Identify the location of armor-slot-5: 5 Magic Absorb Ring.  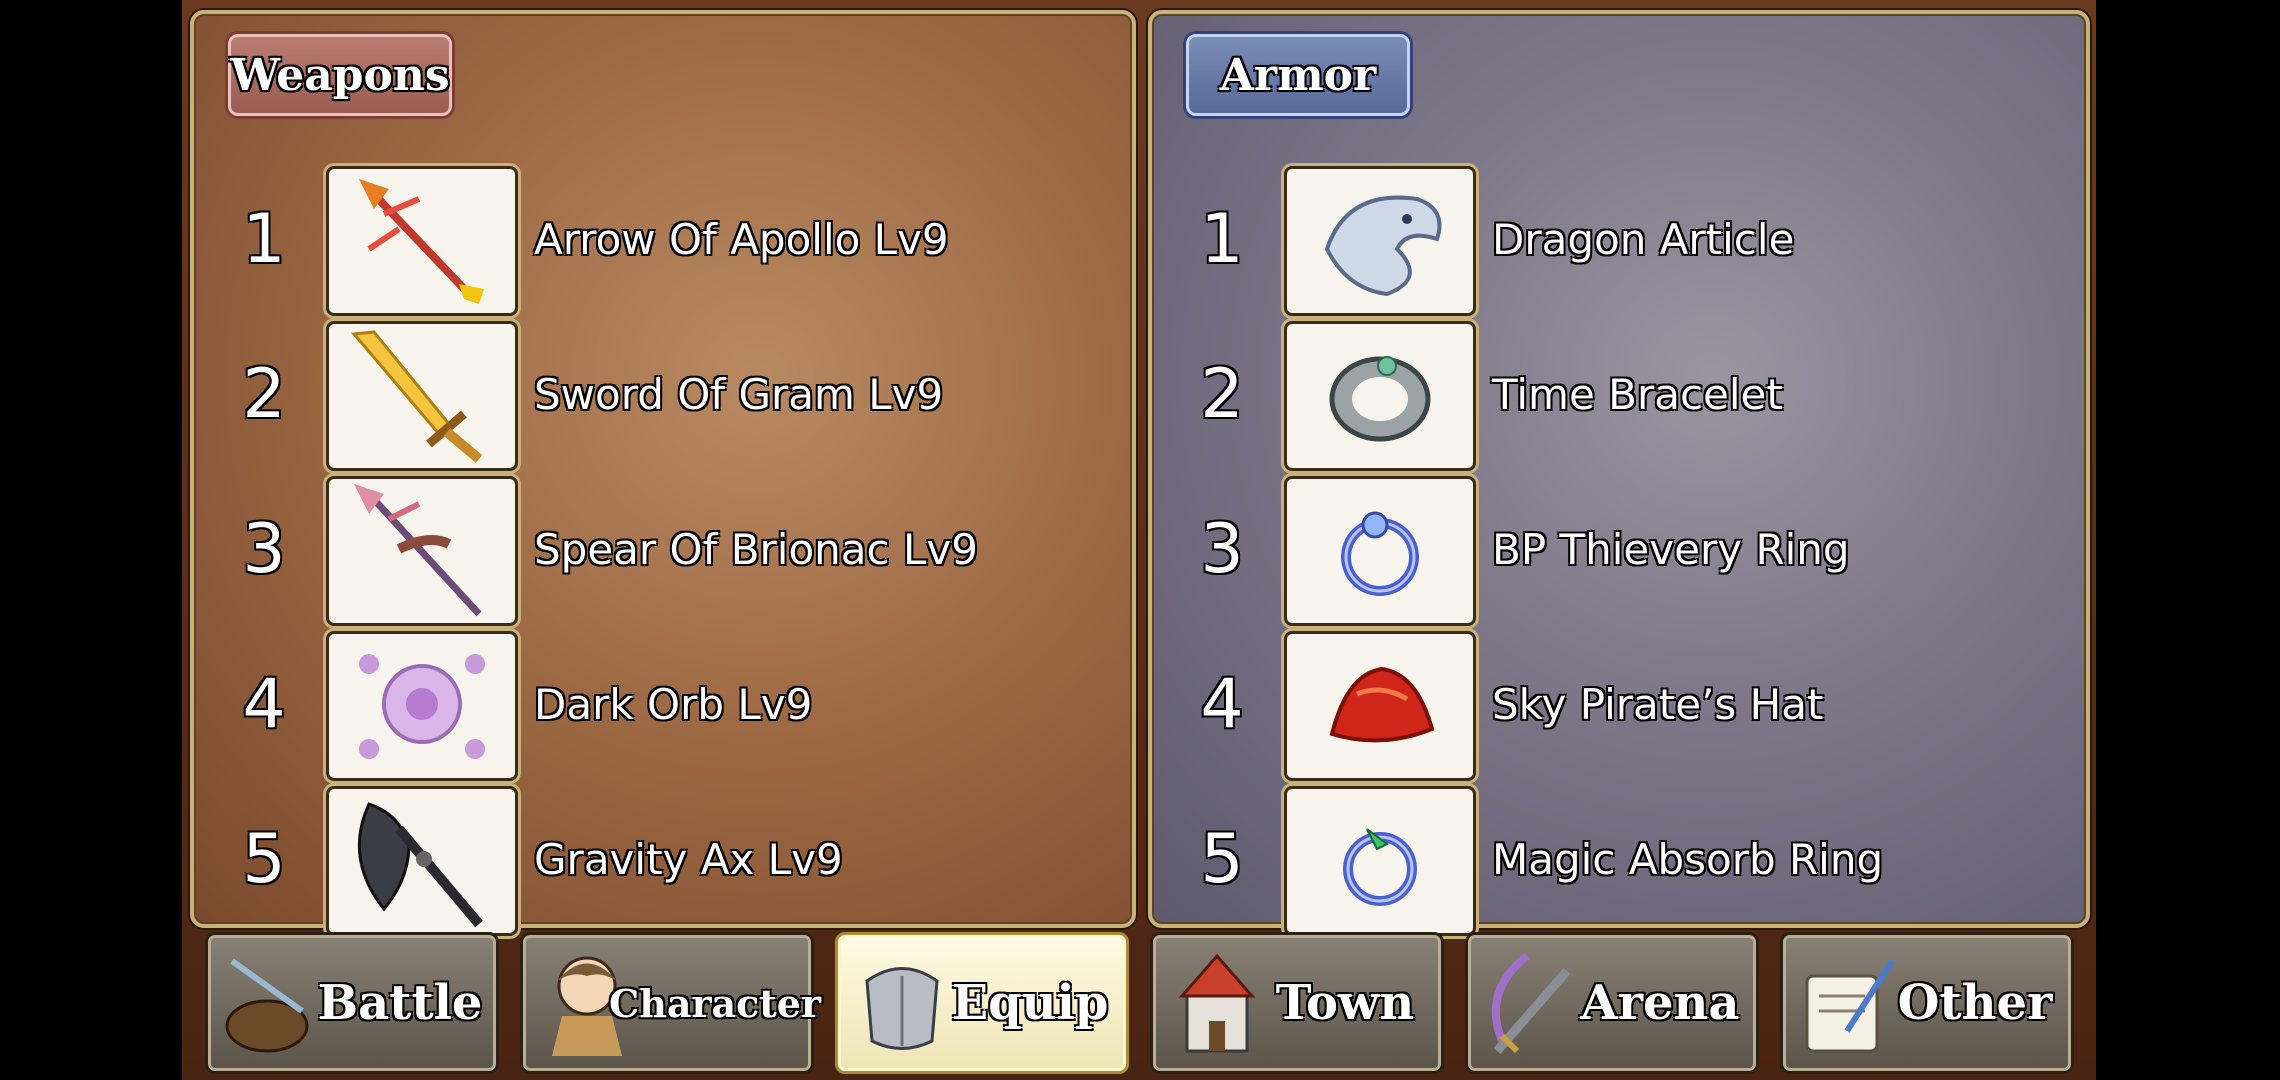
(1619, 860).